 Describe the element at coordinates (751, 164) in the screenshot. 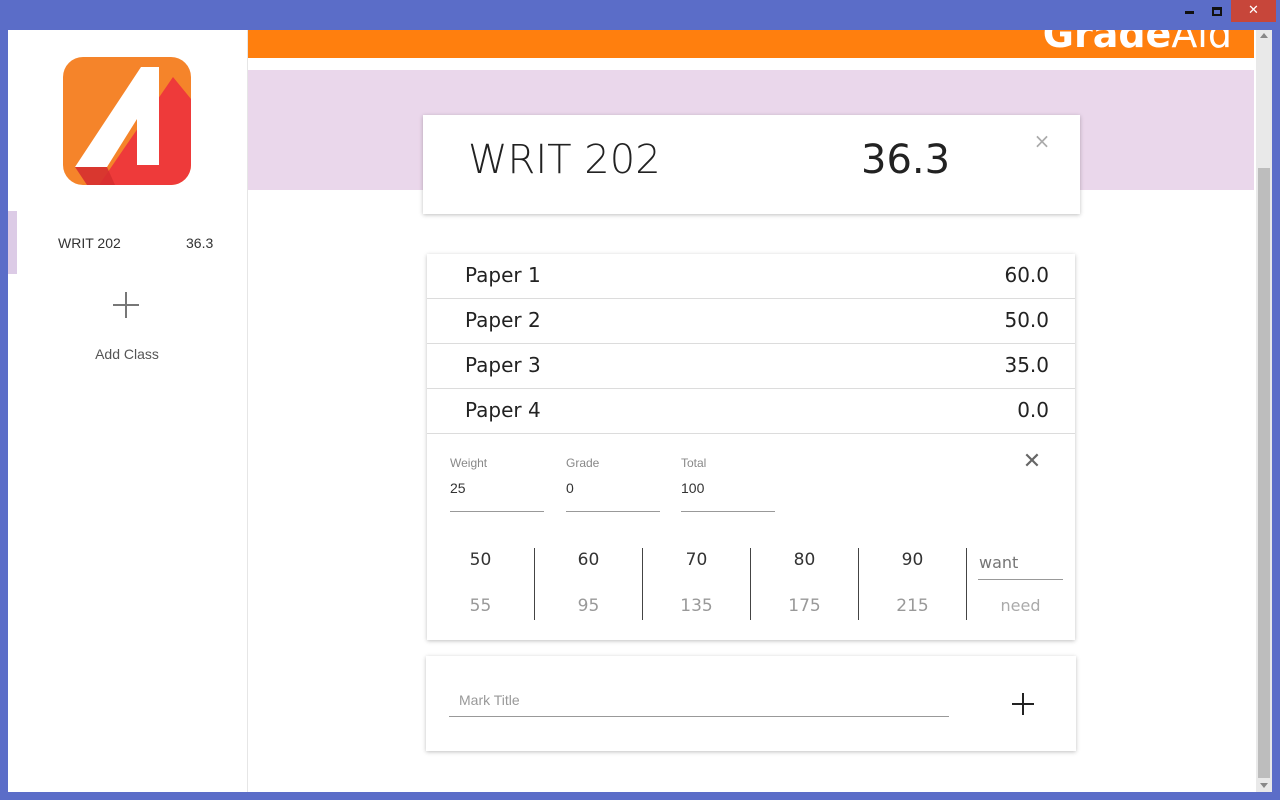

I see `class-header-card: WRIT 202 36.3 ×` at that location.